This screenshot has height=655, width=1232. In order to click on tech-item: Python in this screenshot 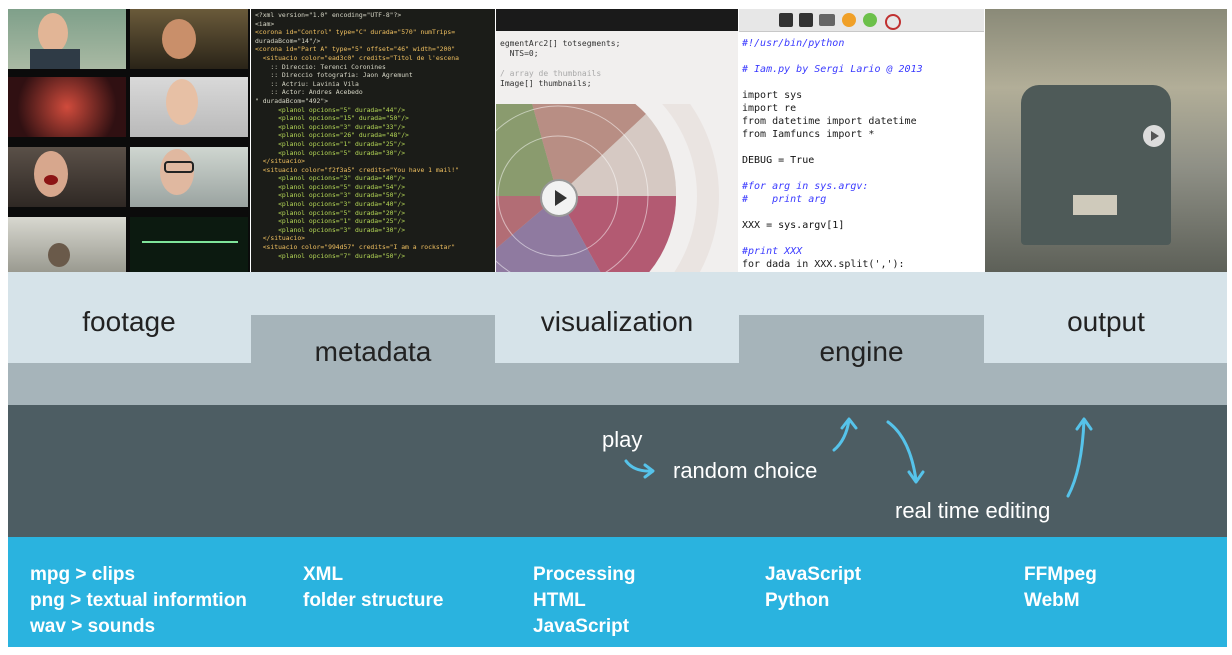, I will do `click(797, 600)`.